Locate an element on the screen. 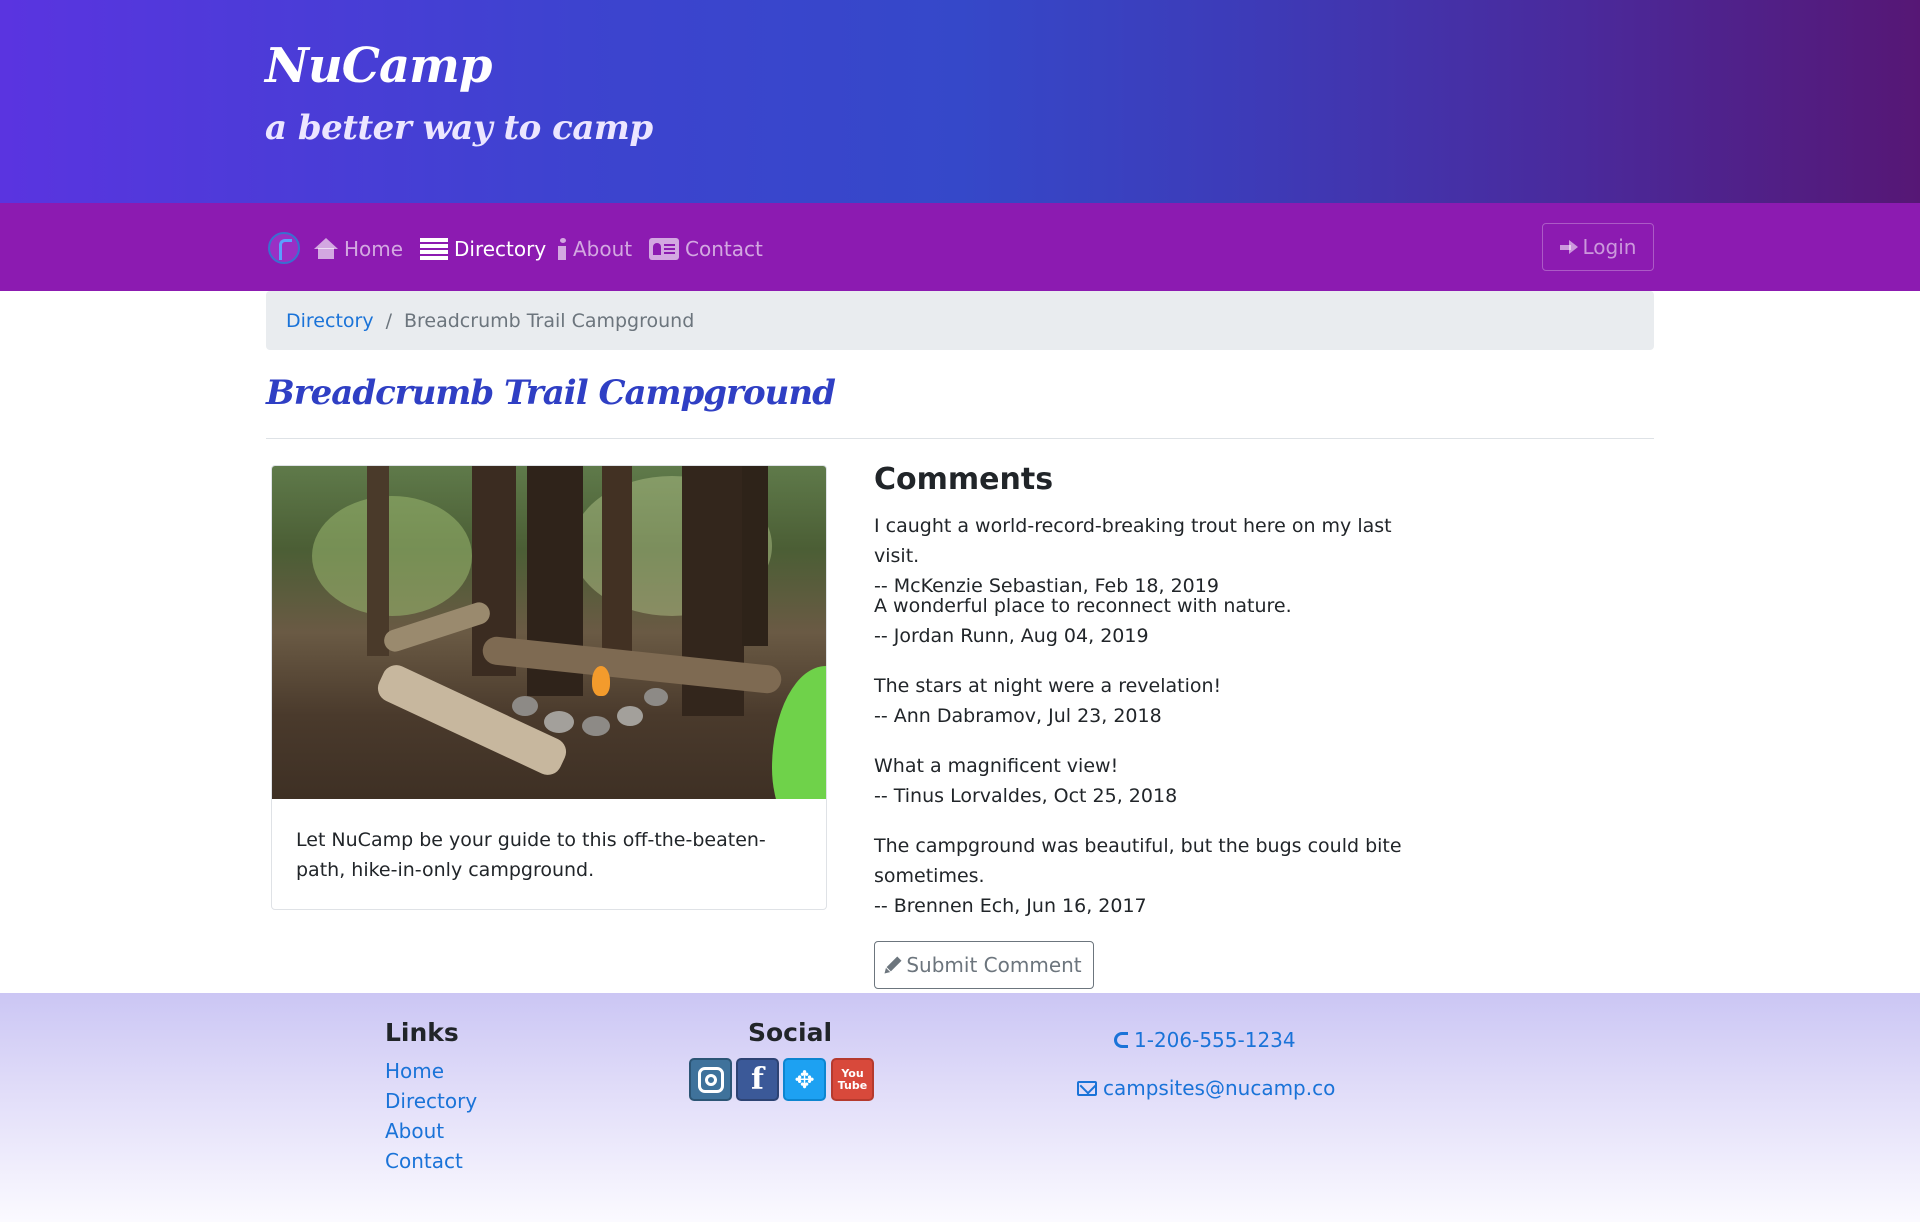 This screenshot has width=1920, height=1222. comment-byline: -- Brennen Ech, Jun 16, 2017 is located at coordinates (1010, 906).